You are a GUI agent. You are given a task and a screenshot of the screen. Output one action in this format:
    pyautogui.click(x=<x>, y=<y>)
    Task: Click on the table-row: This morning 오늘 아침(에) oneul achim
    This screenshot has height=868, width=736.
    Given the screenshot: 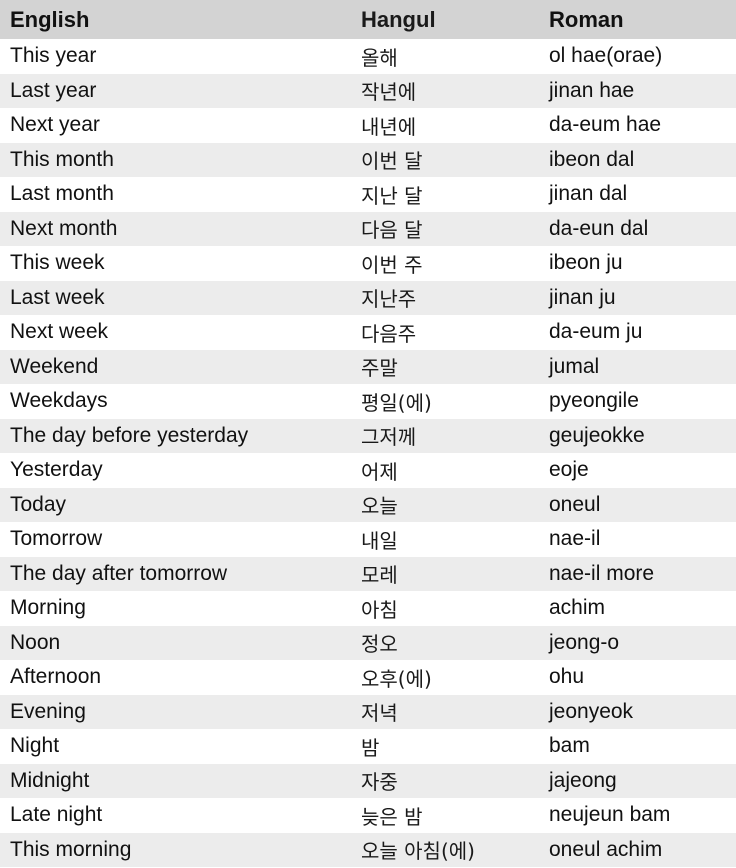 What is the action you would take?
    pyautogui.click(x=368, y=849)
    